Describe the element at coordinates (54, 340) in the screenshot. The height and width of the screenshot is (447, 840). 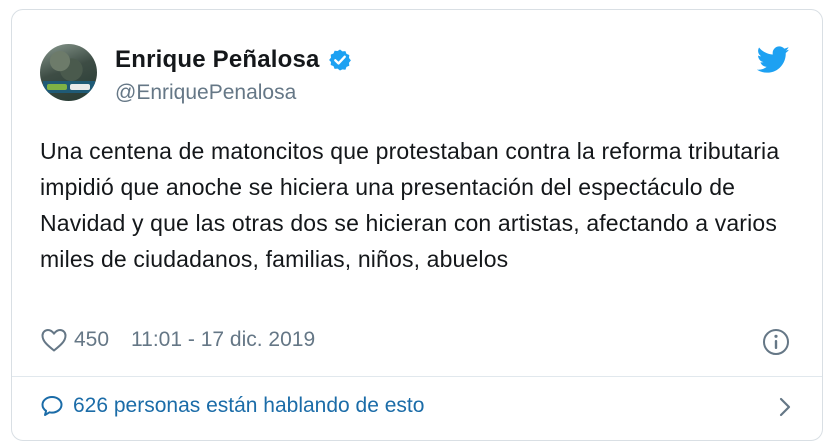
I see `heart-icon` at that location.